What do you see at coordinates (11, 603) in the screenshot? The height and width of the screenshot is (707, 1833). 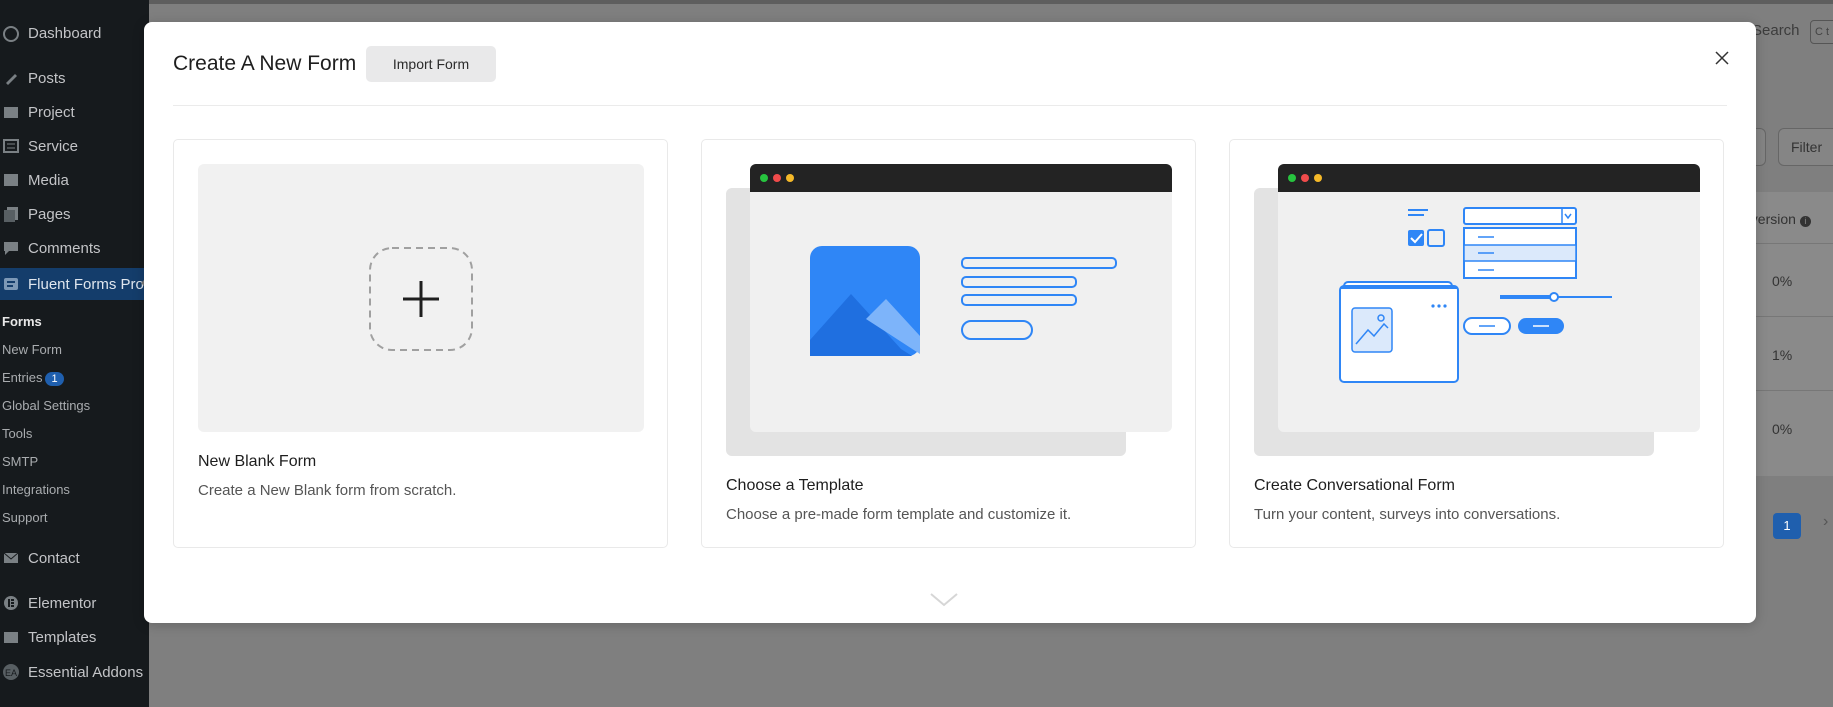 I see `elementor-icon` at bounding box center [11, 603].